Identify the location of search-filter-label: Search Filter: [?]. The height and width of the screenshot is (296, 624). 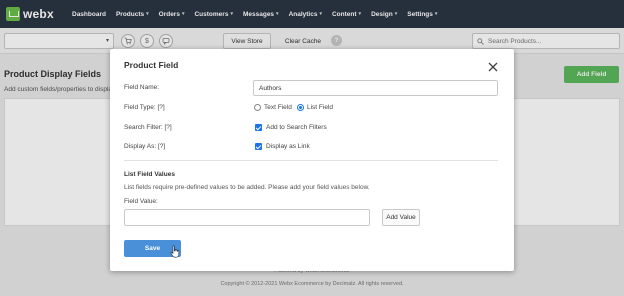
(148, 127).